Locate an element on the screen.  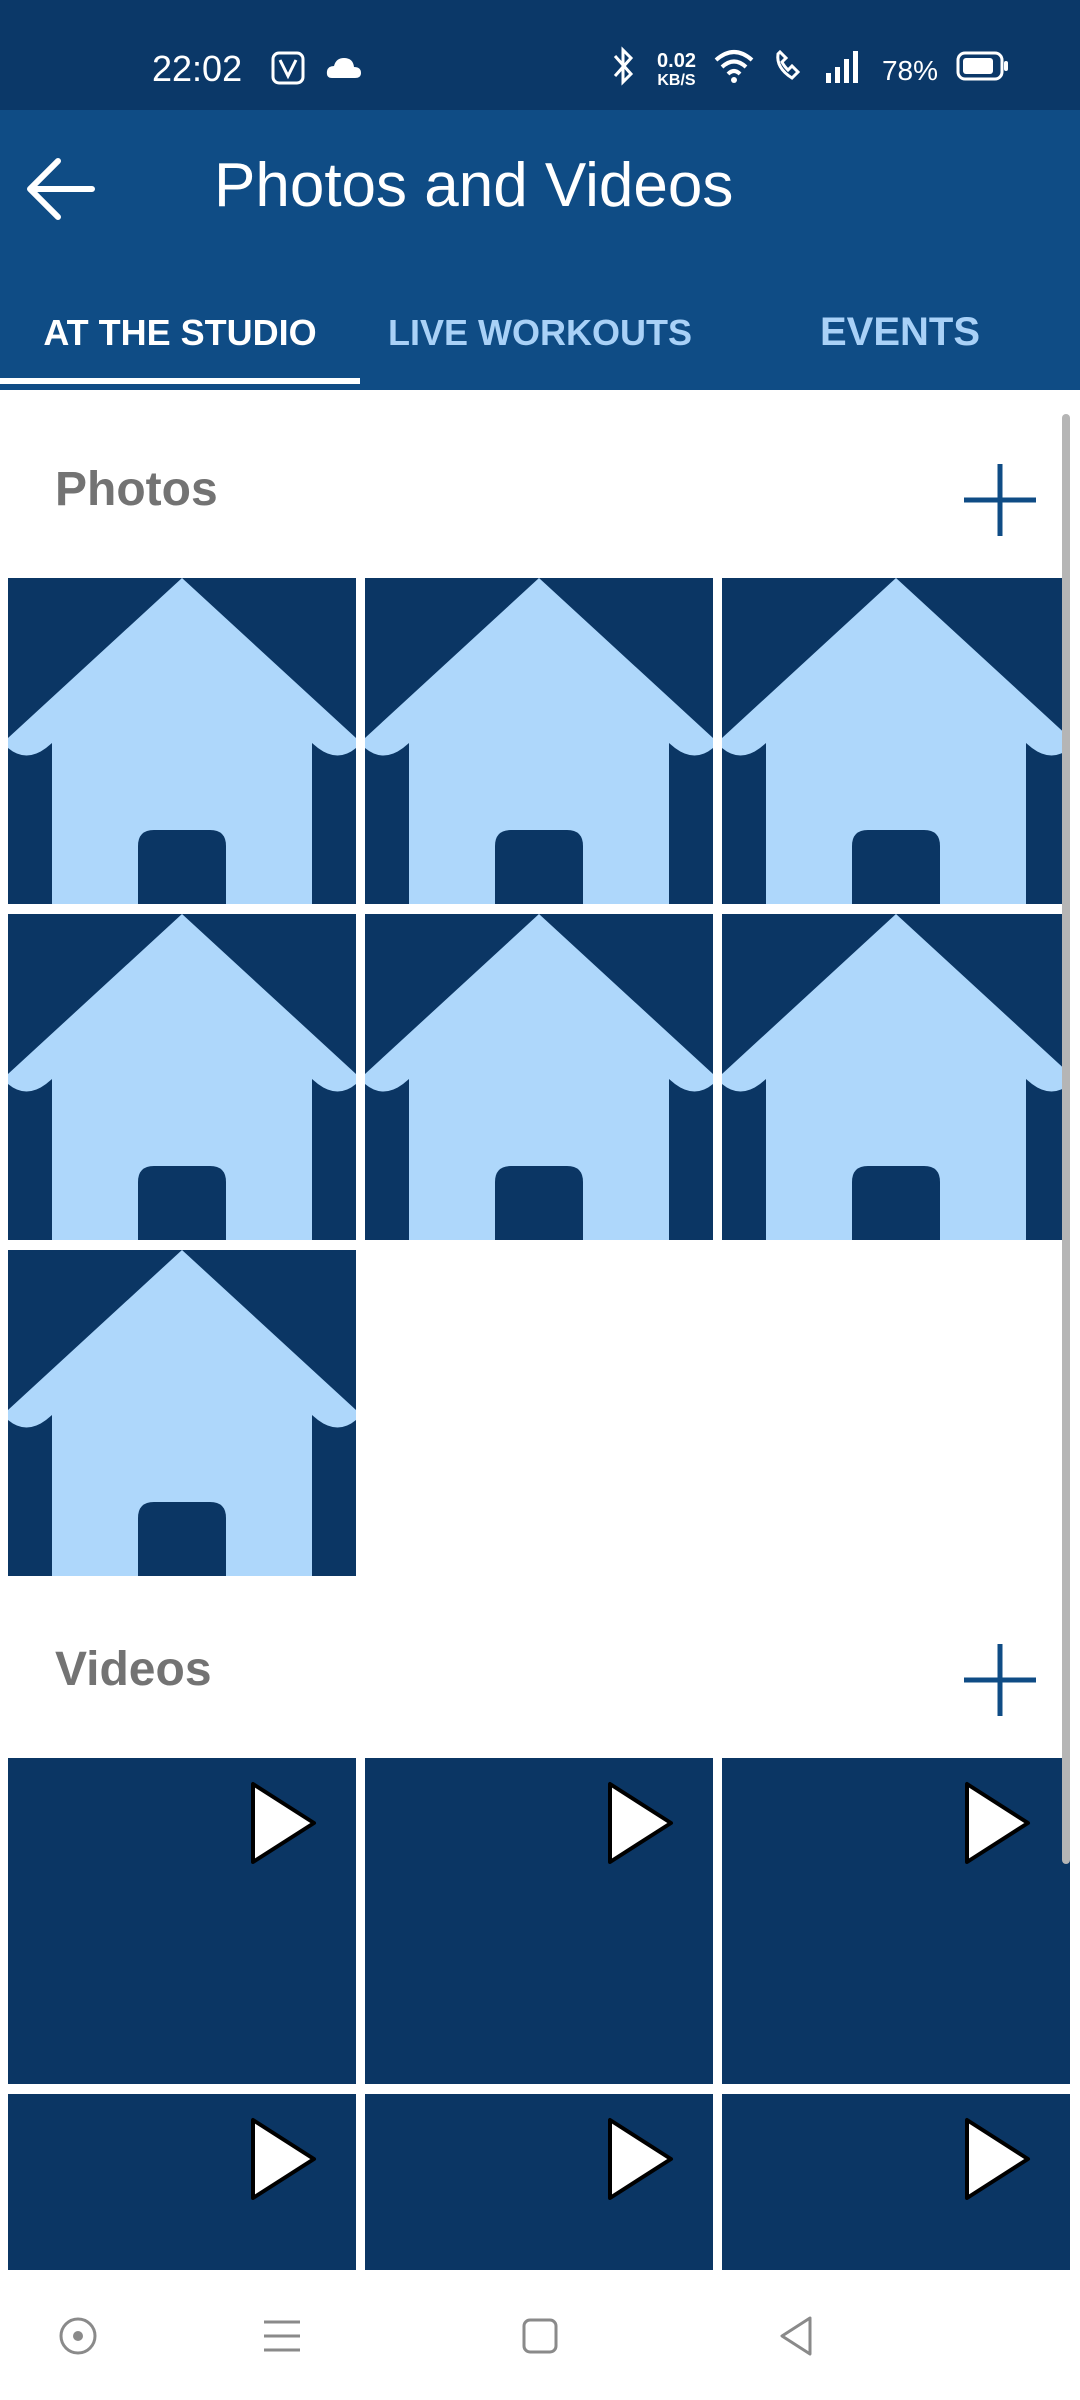
photos-header: Photos is located at coordinates (530, 490).